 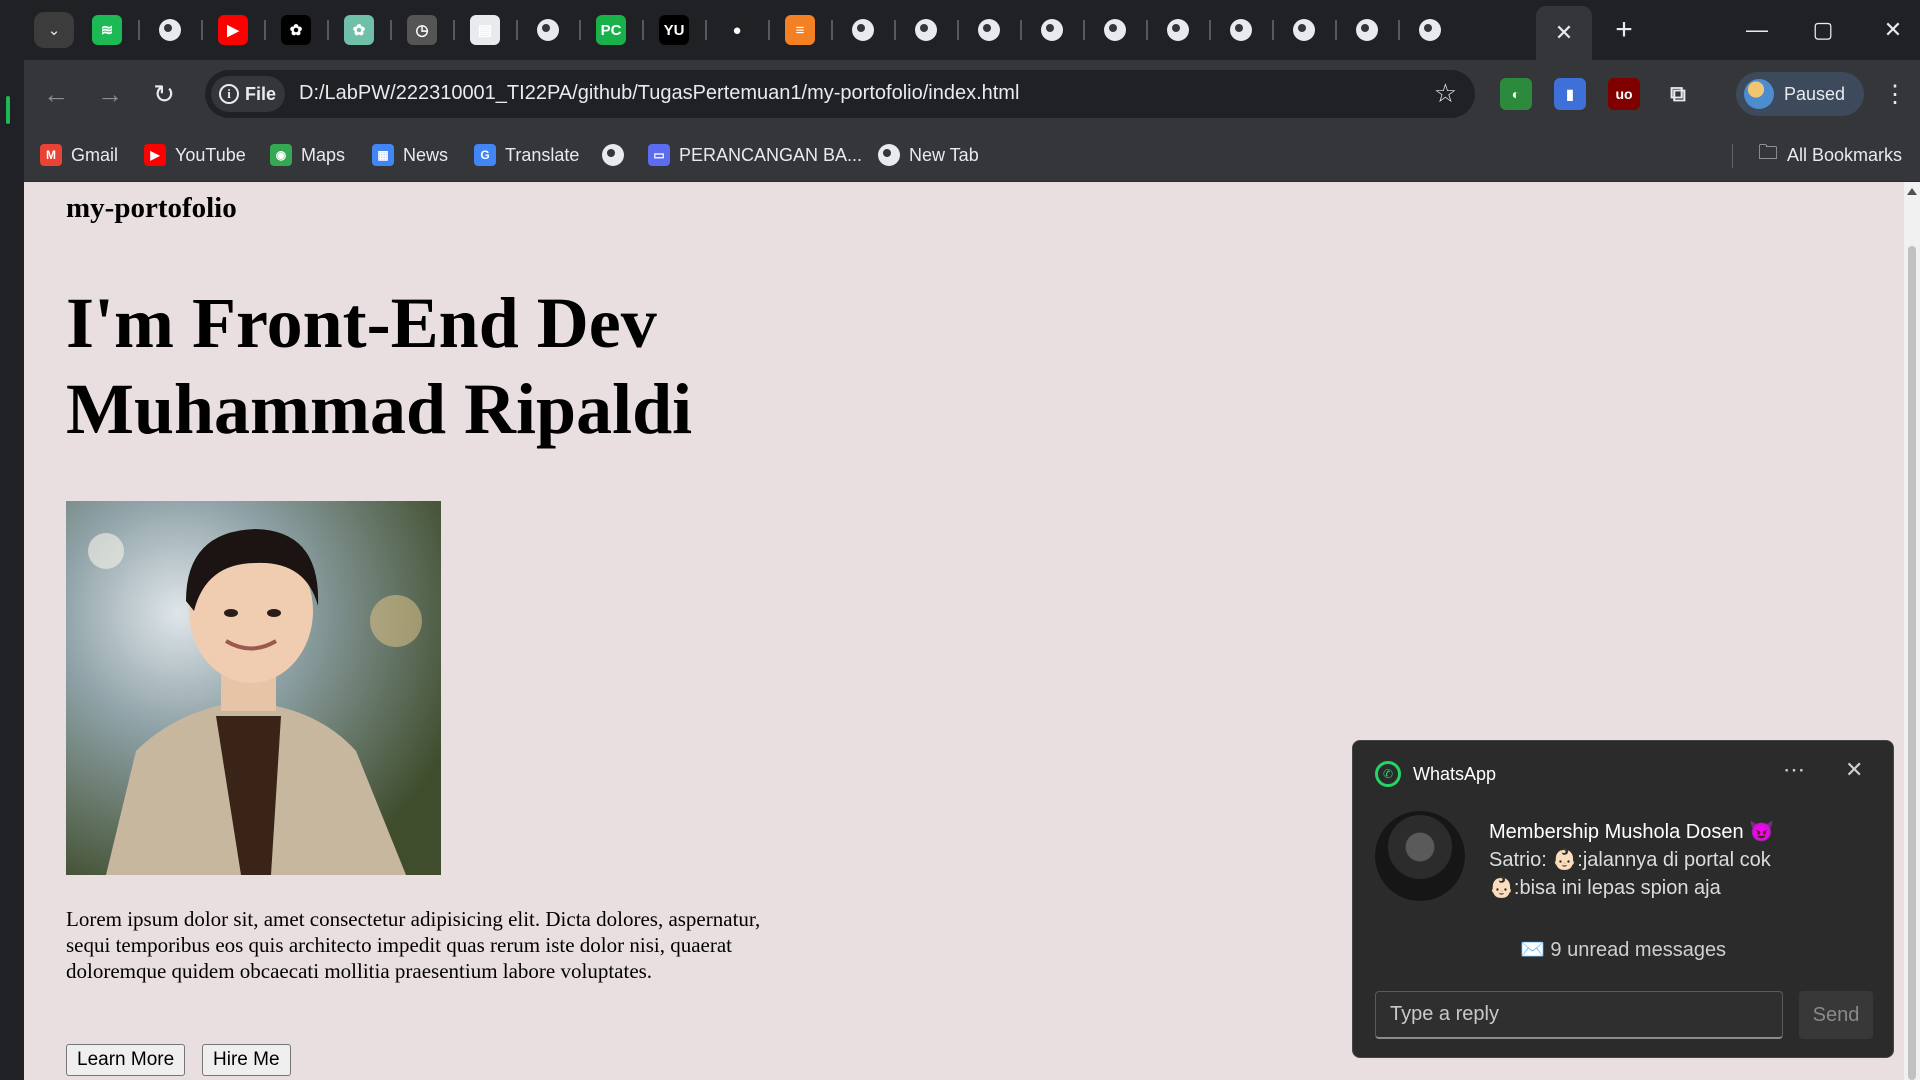 What do you see at coordinates (1836, 1015) in the screenshot?
I see `send-button: Send` at bounding box center [1836, 1015].